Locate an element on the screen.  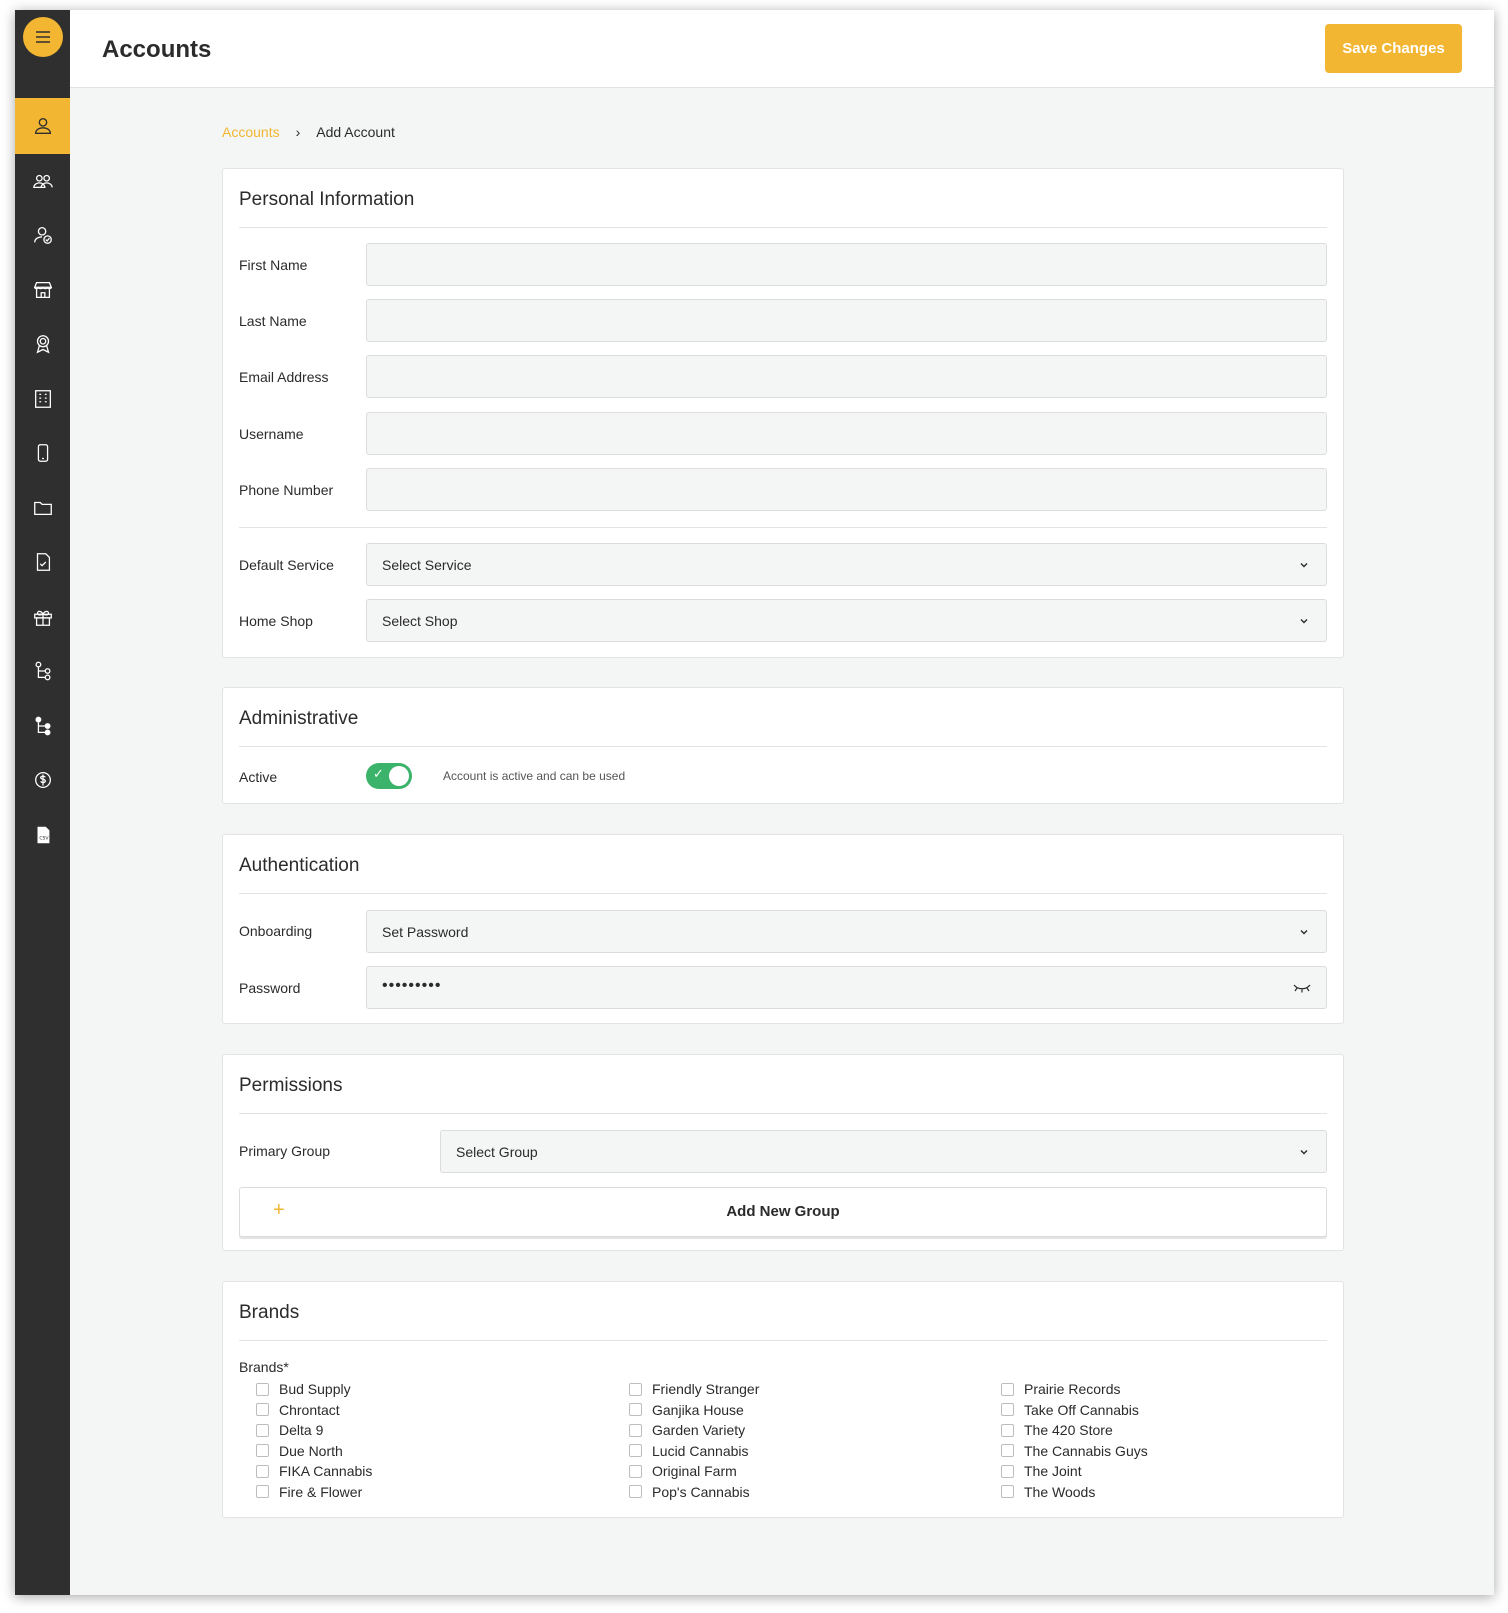
breadcrumb-accounts-link: Accounts is located at coordinates (251, 132).